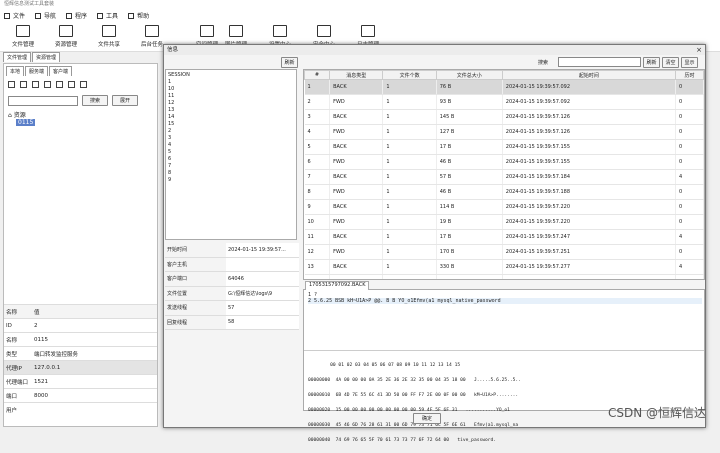  I want to click on menu-label: 导航, so click(50, 15).